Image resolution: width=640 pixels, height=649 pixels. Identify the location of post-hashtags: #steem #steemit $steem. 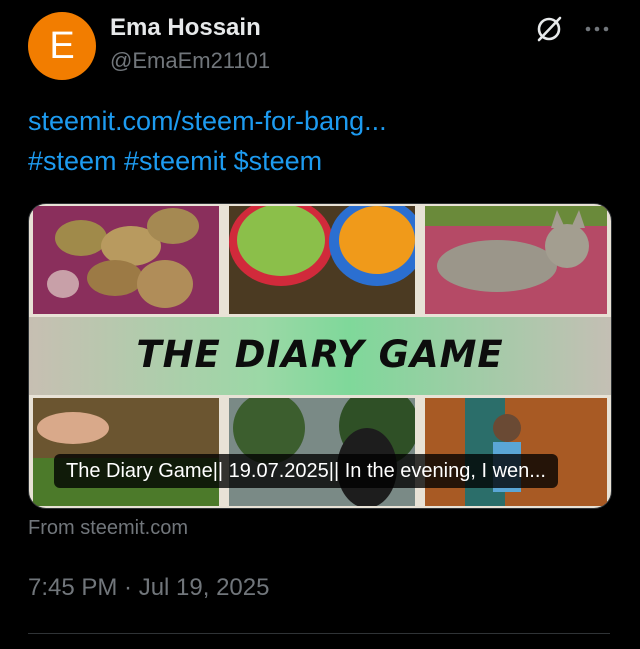
(175, 161).